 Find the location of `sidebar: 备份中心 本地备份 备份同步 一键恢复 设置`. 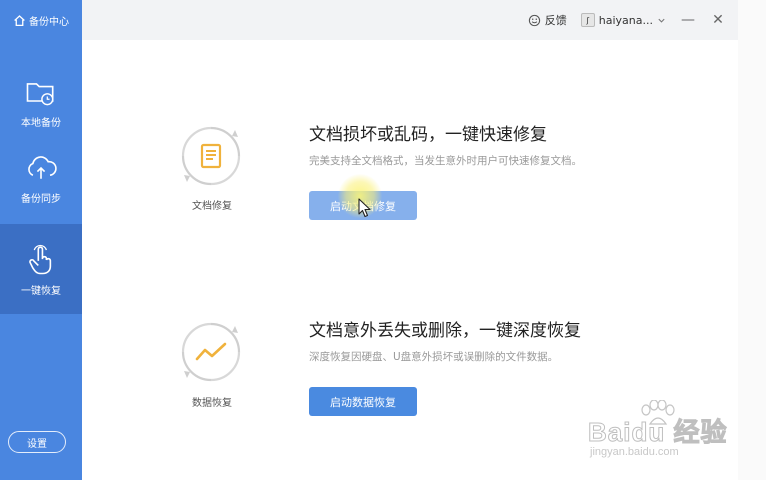

sidebar: 备份中心 本地备份 备份同步 一键恢复 设置 is located at coordinates (41, 240).